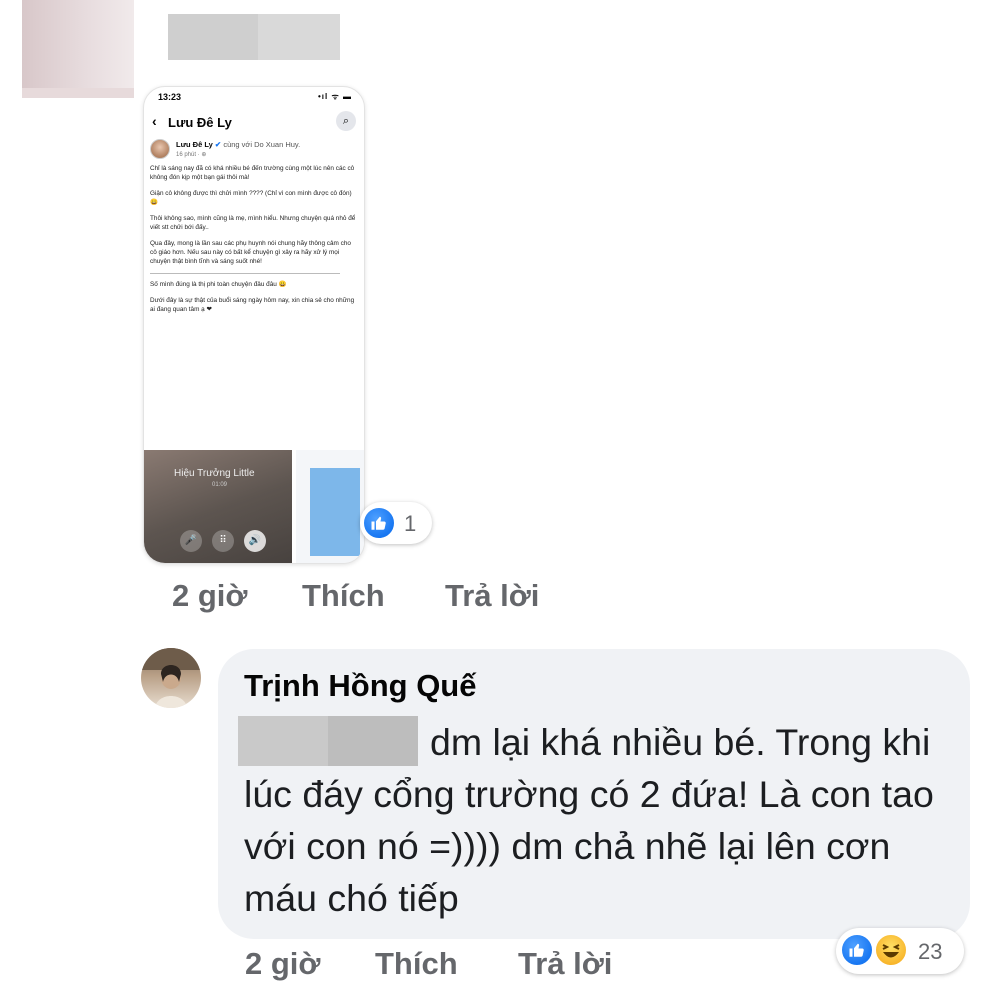 Image resolution: width=1000 pixels, height=1000 pixels. What do you see at coordinates (410, 523) in the screenshot?
I see `reaction-count: 1` at bounding box center [410, 523].